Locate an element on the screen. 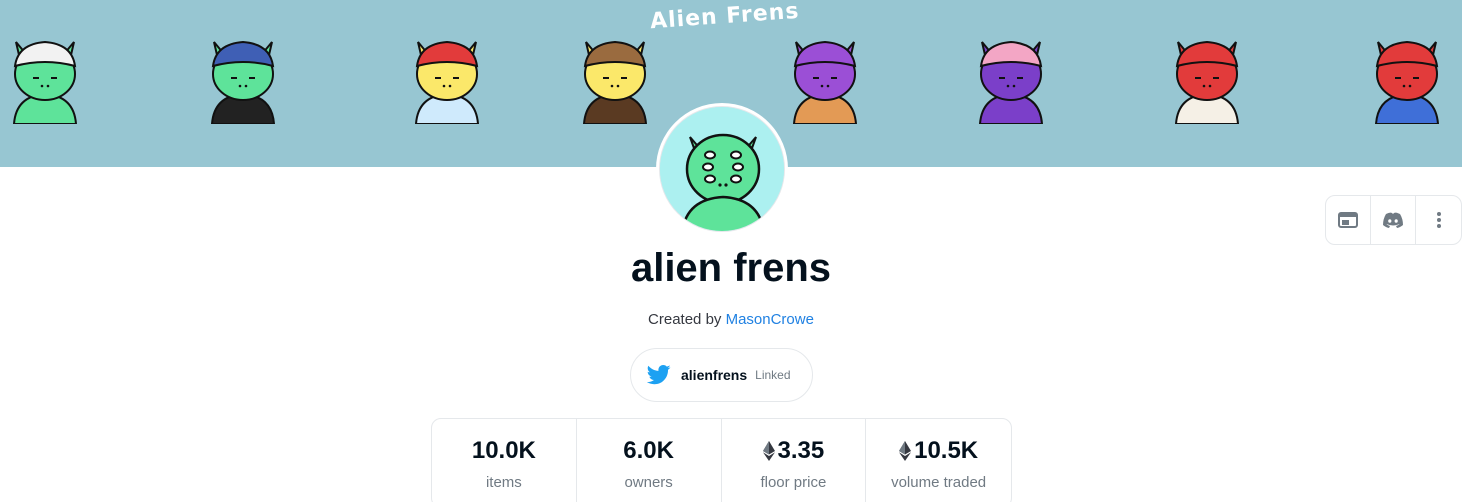 Image resolution: width=1462 pixels, height=502 pixels. twitter-linked-badge: Linked is located at coordinates (773, 375).